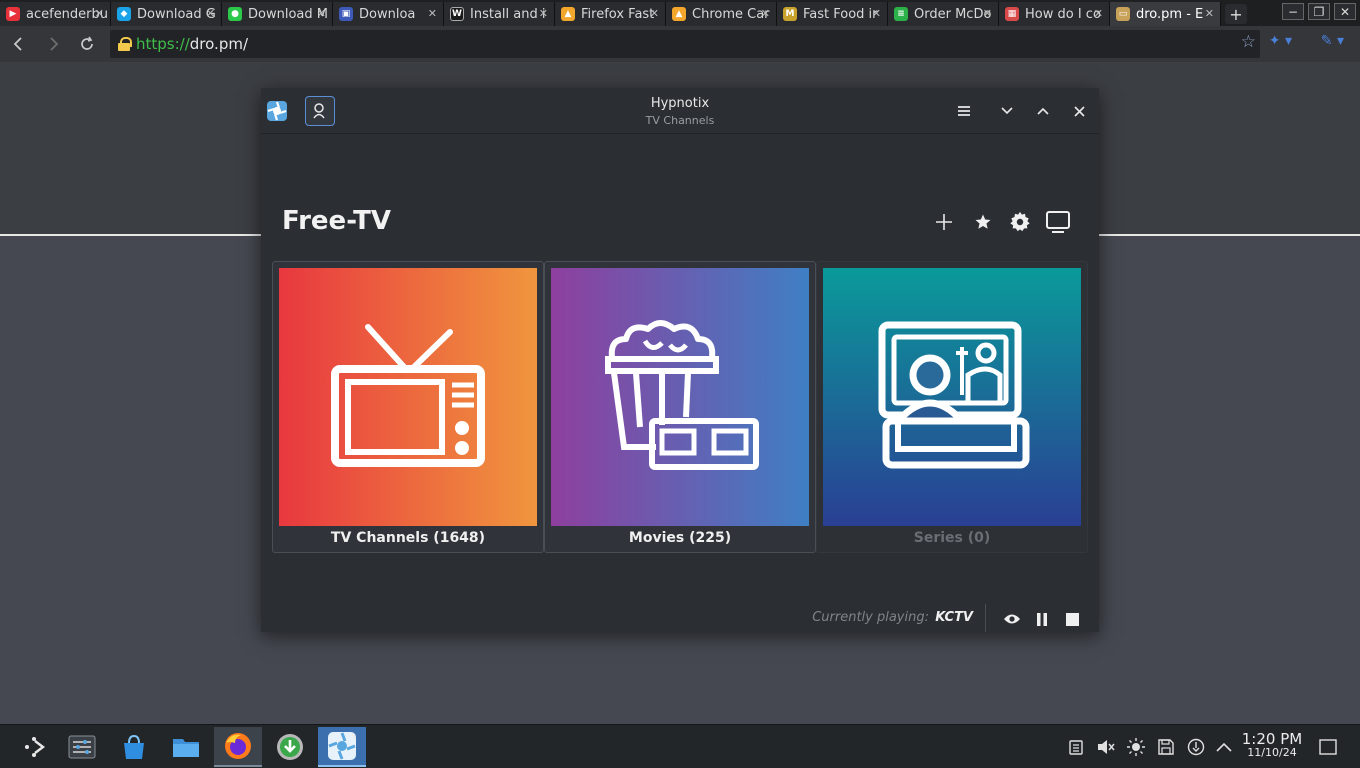 This screenshot has height=768, width=1360. I want to click on extension-icon: ✦ ▾, so click(1280, 41).